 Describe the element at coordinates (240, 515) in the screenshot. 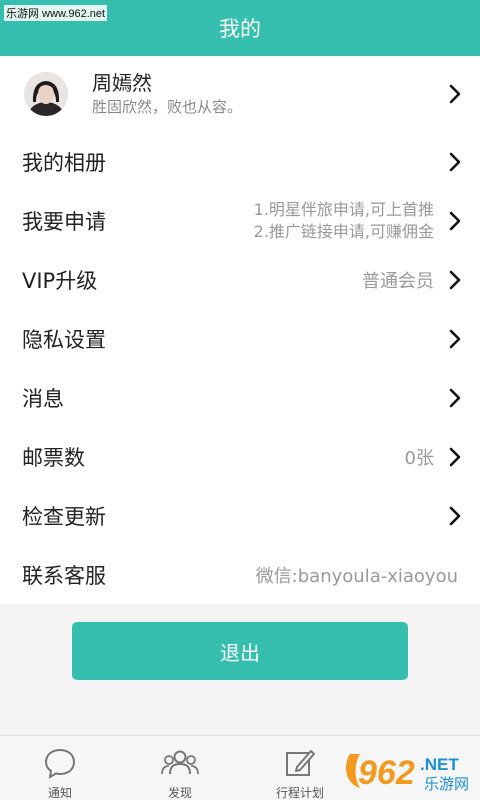

I see `menu-item-check-update: 检查更新` at that location.